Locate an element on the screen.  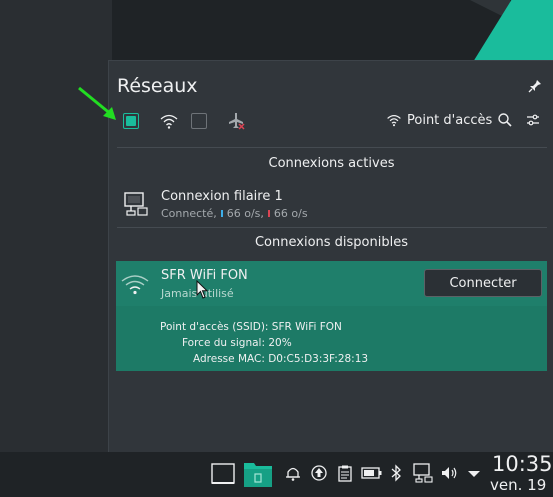
detail-signal-label: Force du signal: is located at coordinates (224, 343).